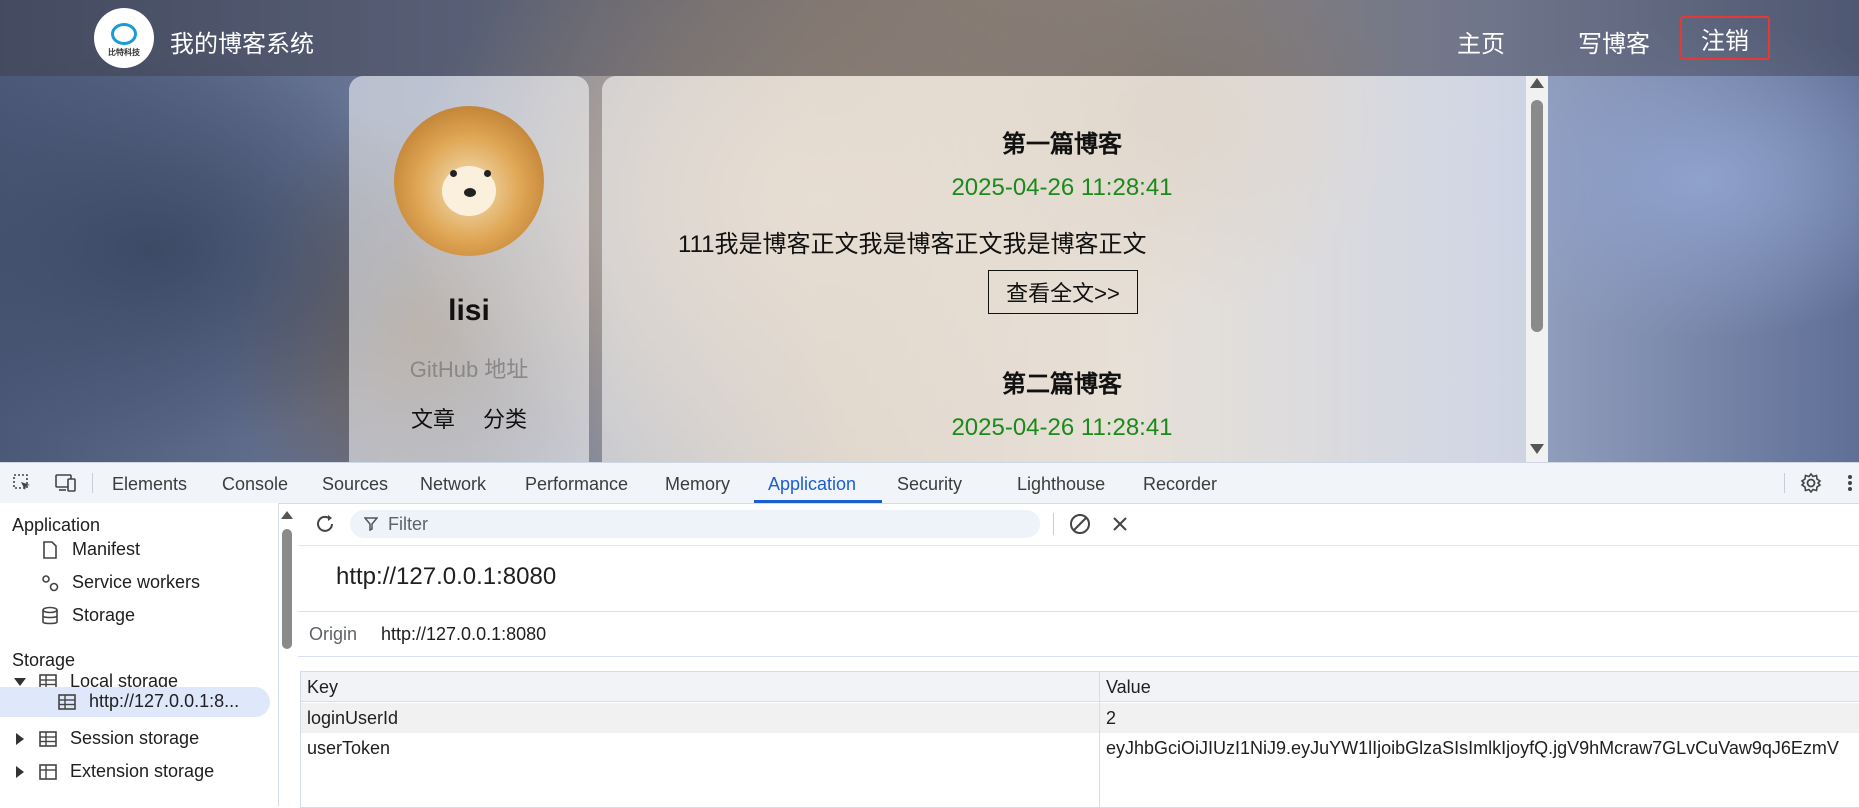  I want to click on filter-placeholder: Filter, so click(408, 523).